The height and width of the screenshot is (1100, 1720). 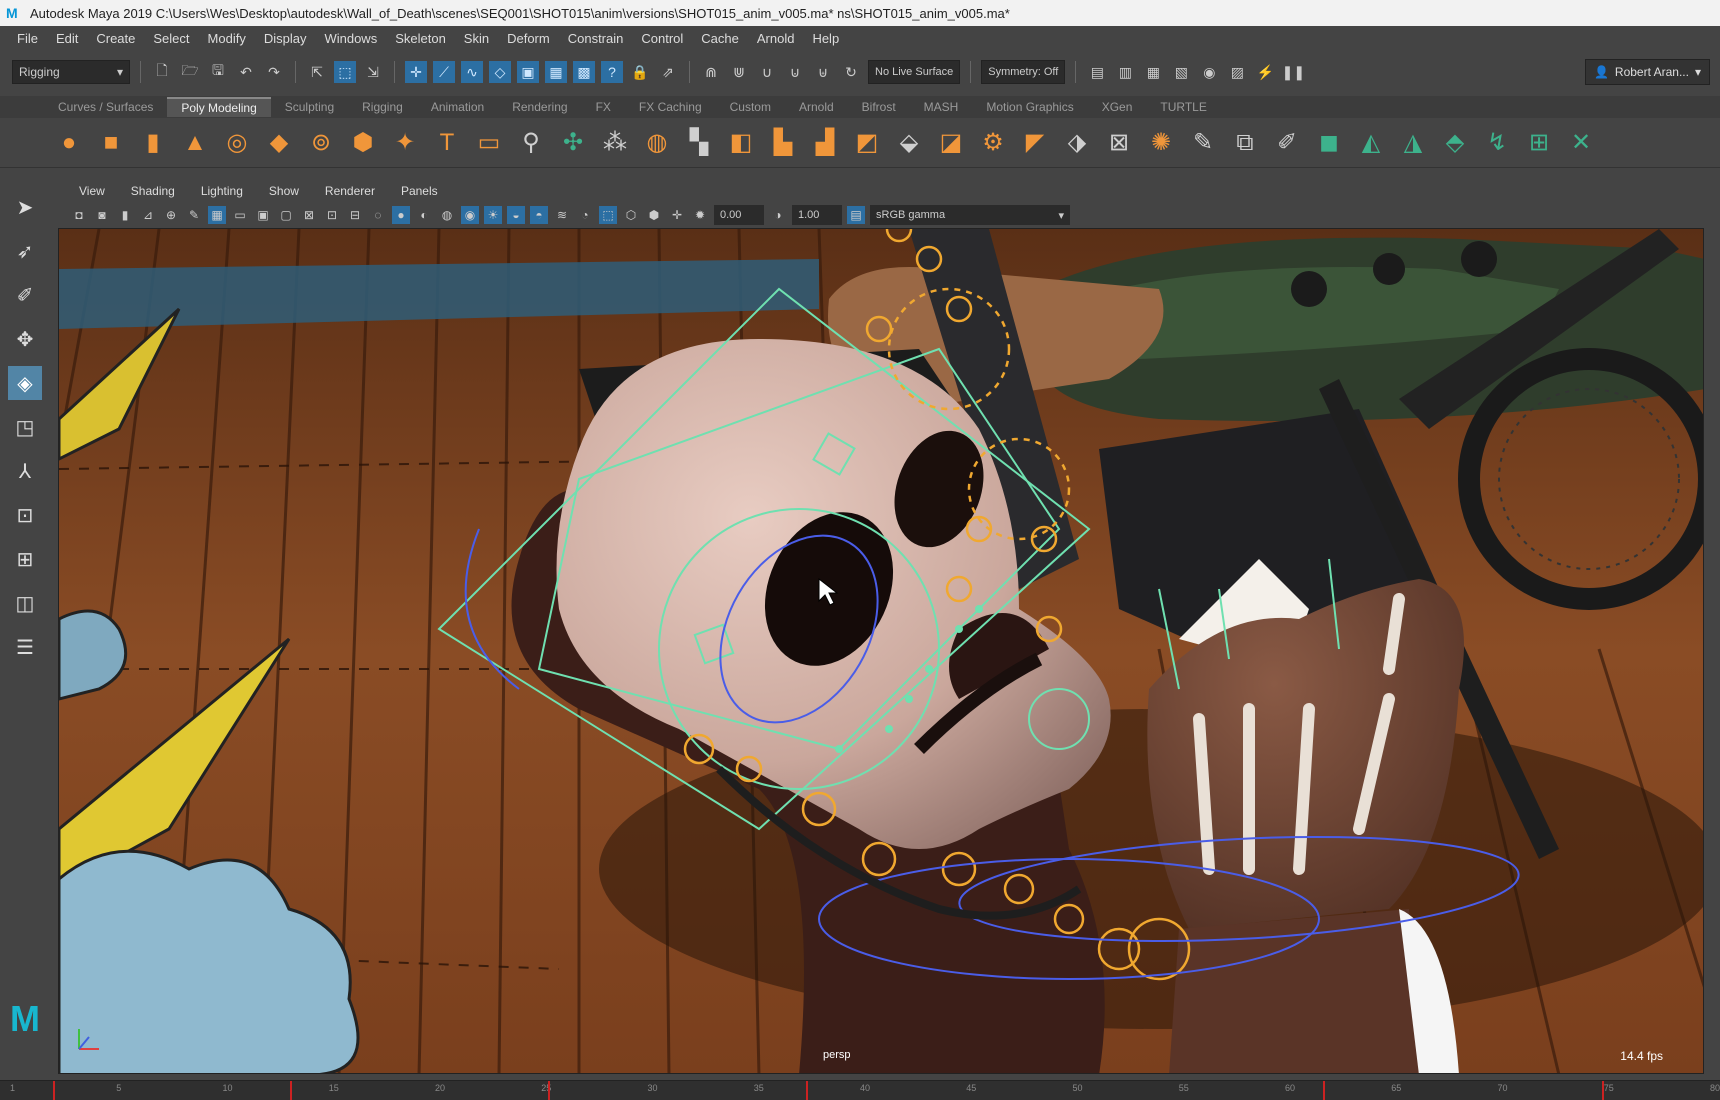 I want to click on xray-joints-icon: ✛, so click(x=677, y=215).